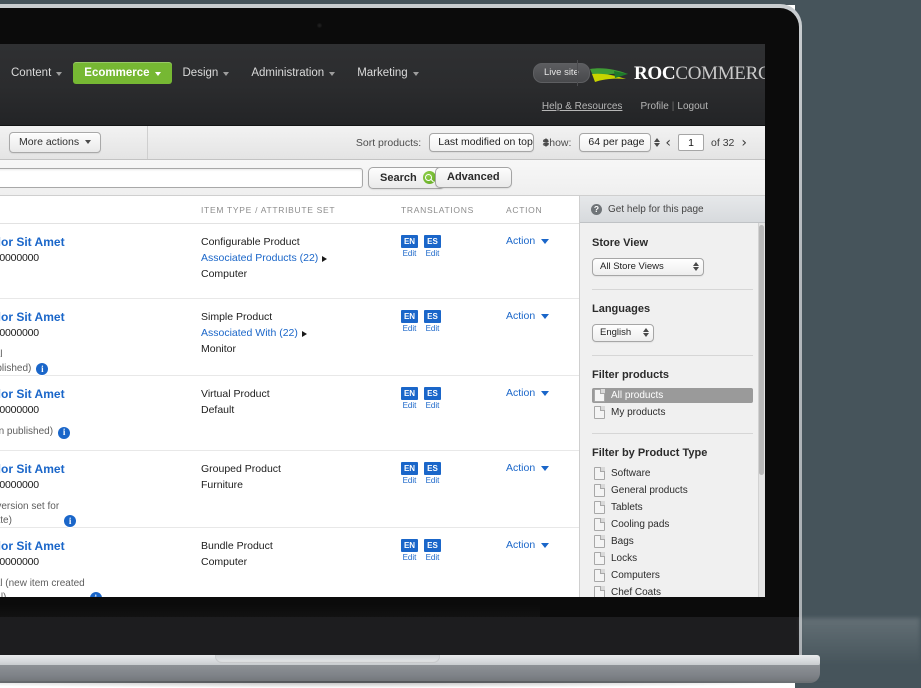  I want to click on menu-item-content: Content, so click(36, 73).